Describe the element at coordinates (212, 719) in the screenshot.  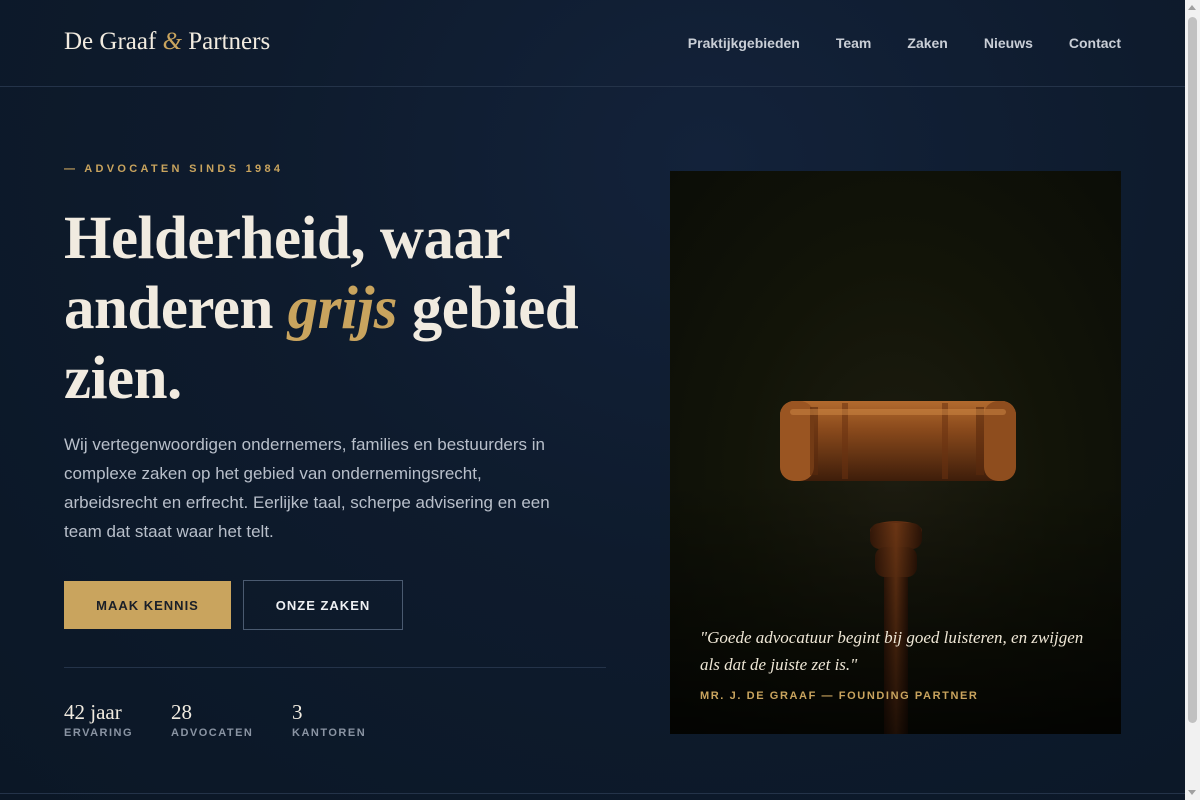
I see `stat-advocaten: 28 ADVOCATEN` at that location.